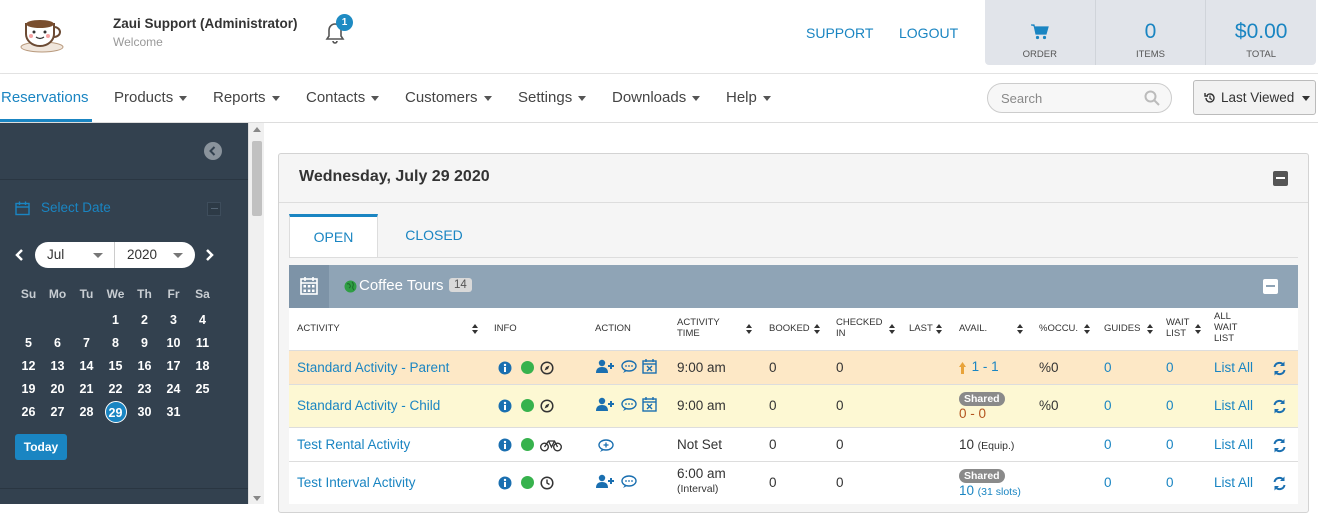 Image resolution: width=1318 pixels, height=513 pixels. What do you see at coordinates (257, 498) in the screenshot?
I see `scroll-down-icon` at bounding box center [257, 498].